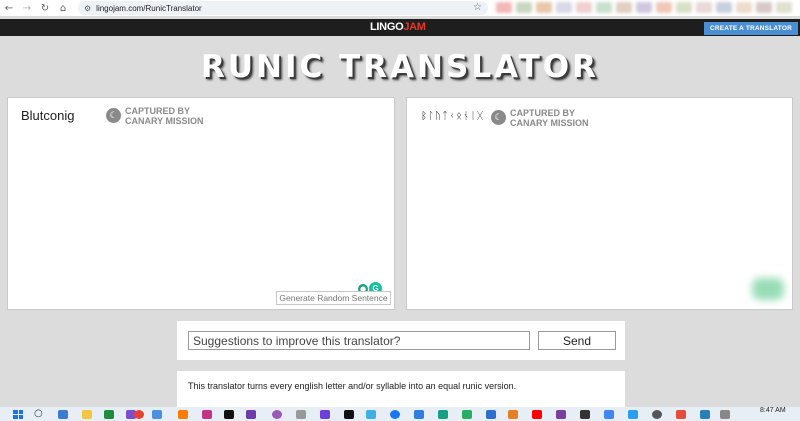 Image resolution: width=800 pixels, height=421 pixels. Describe the element at coordinates (768, 289) in the screenshot. I see `floating-widget` at that location.